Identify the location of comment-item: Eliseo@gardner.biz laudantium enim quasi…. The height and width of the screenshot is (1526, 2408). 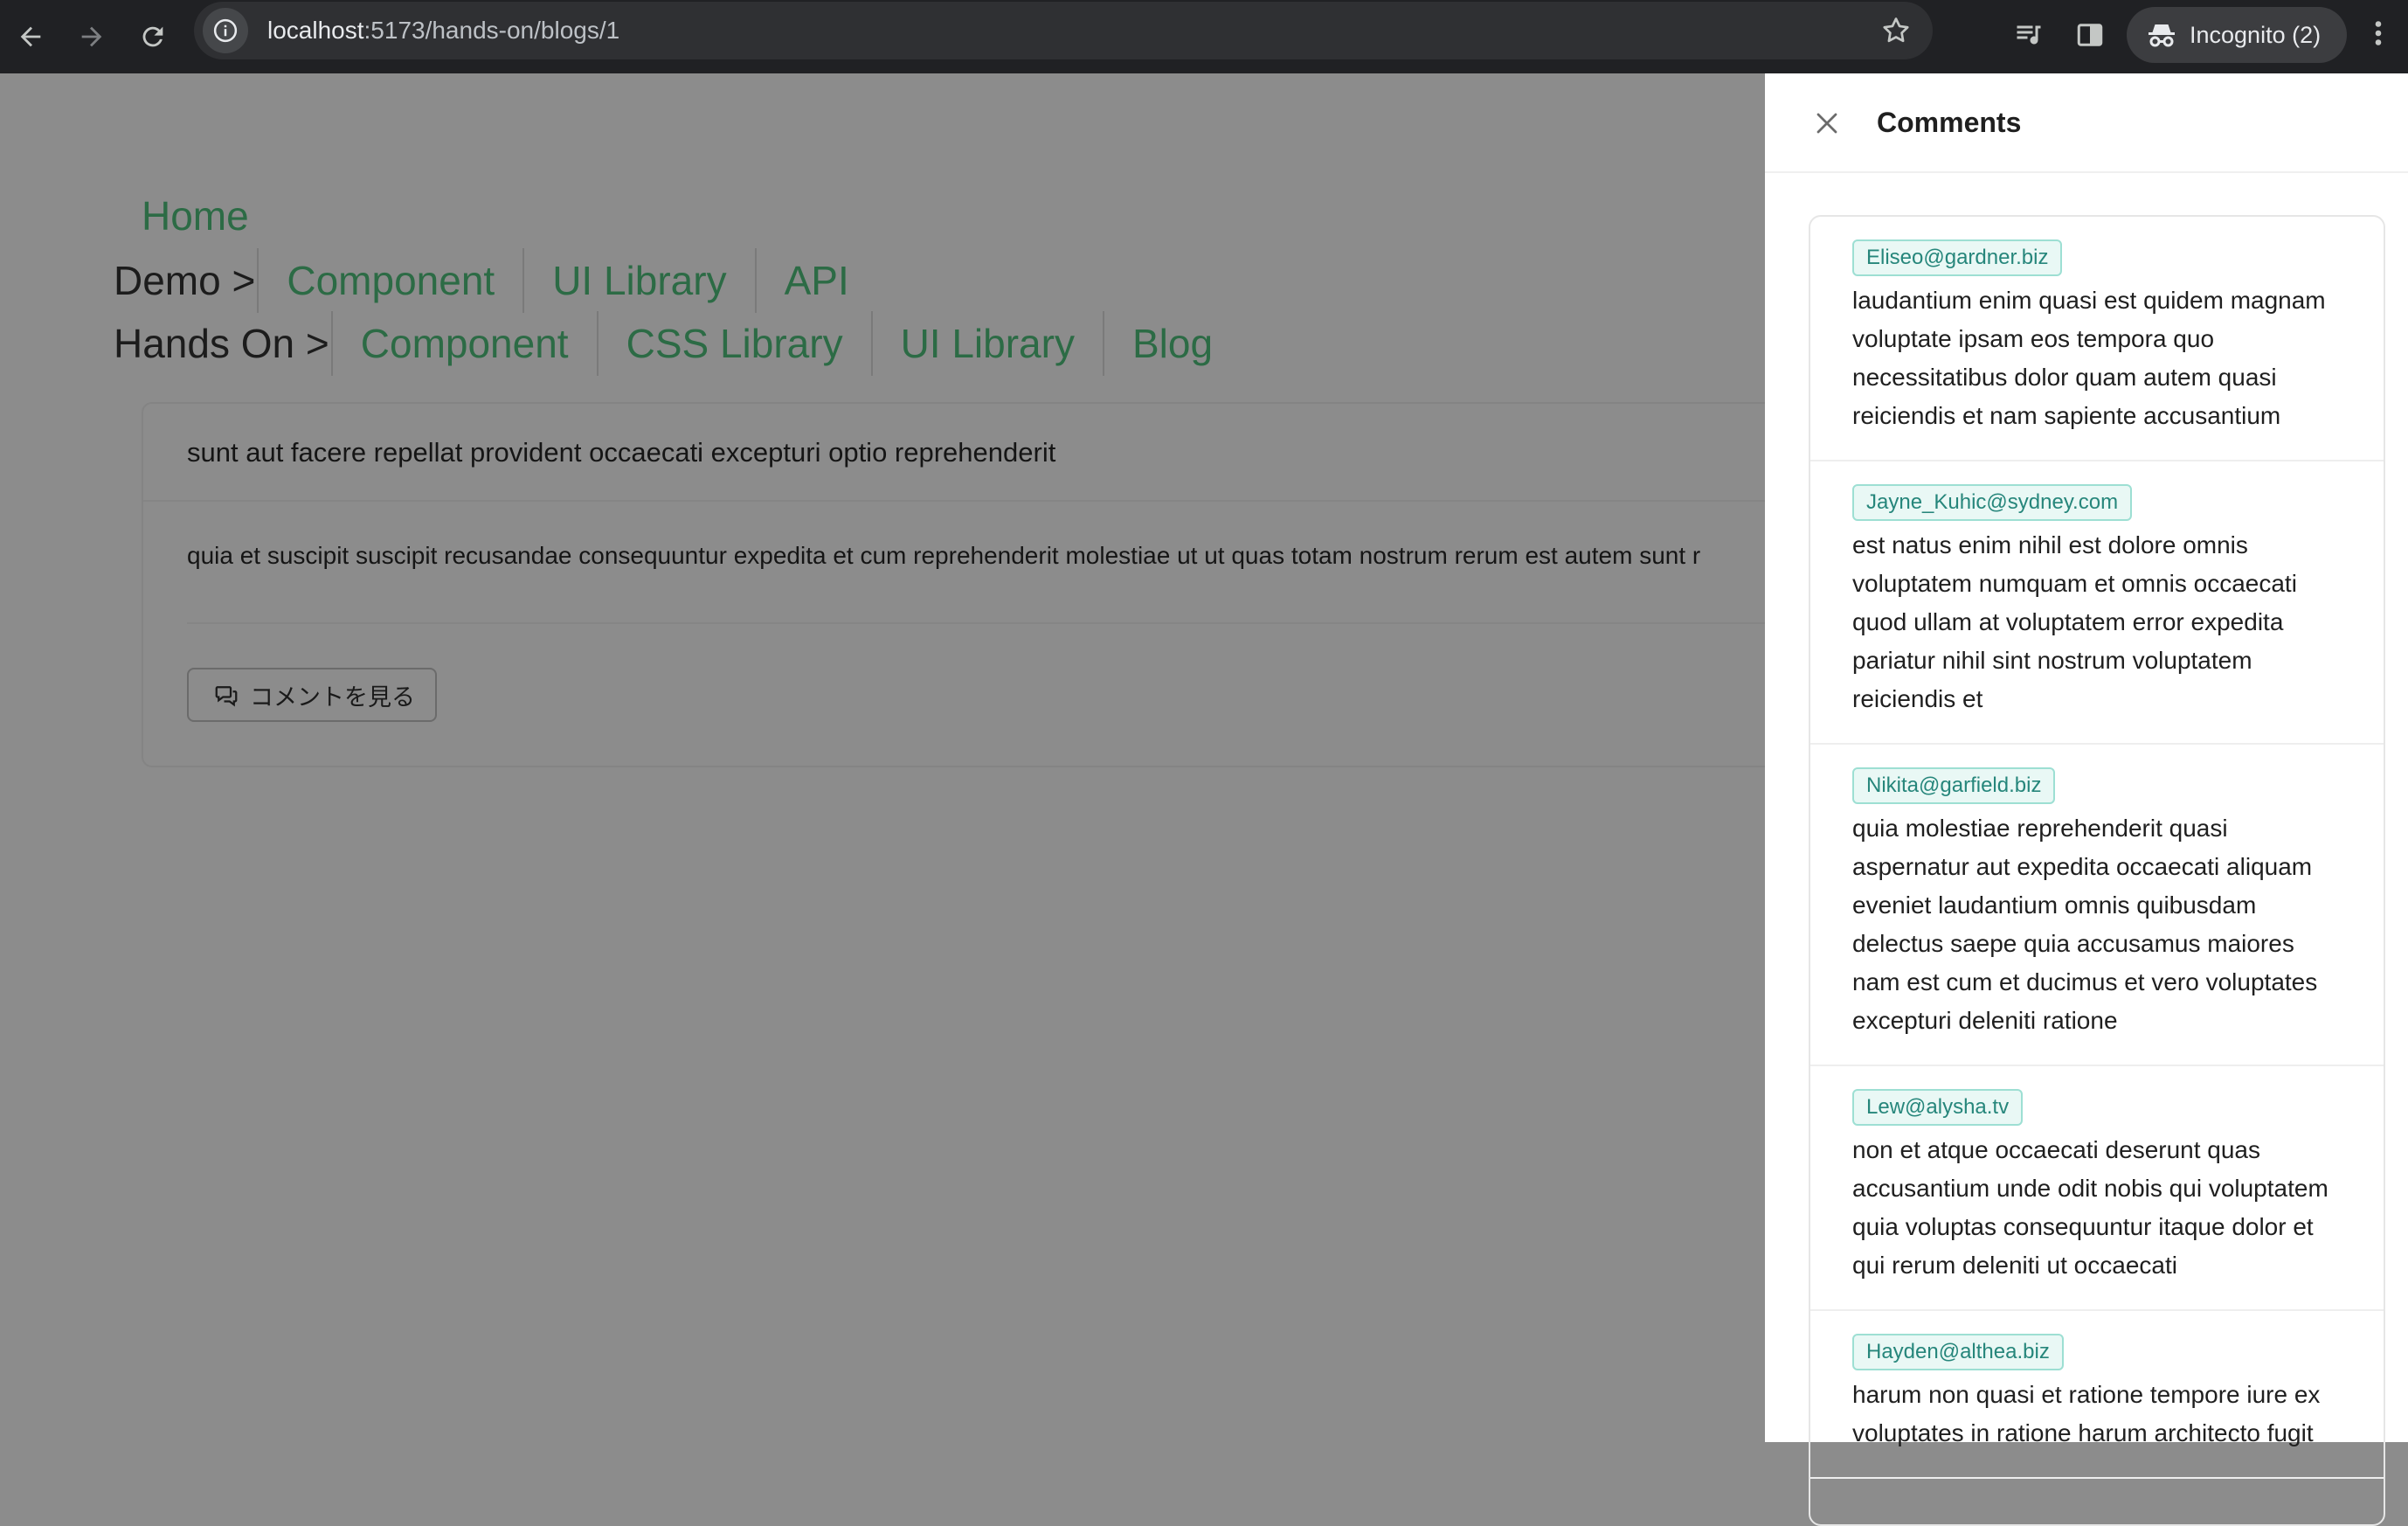
(2097, 339).